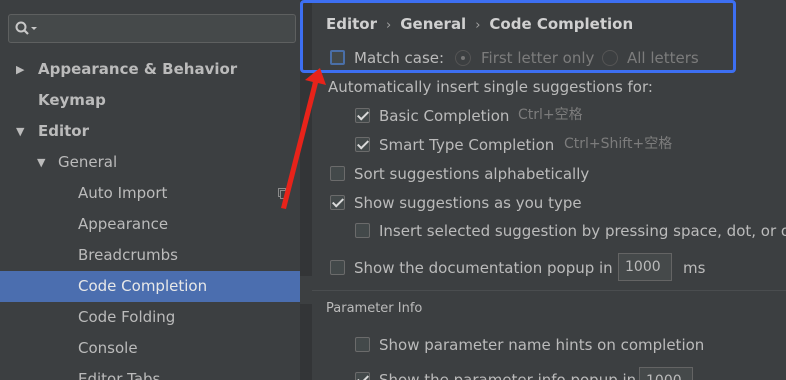 The height and width of the screenshot is (380, 786). What do you see at coordinates (472, 174) in the screenshot?
I see `sort-alpha-label: Sort suggestions alphabetically` at bounding box center [472, 174].